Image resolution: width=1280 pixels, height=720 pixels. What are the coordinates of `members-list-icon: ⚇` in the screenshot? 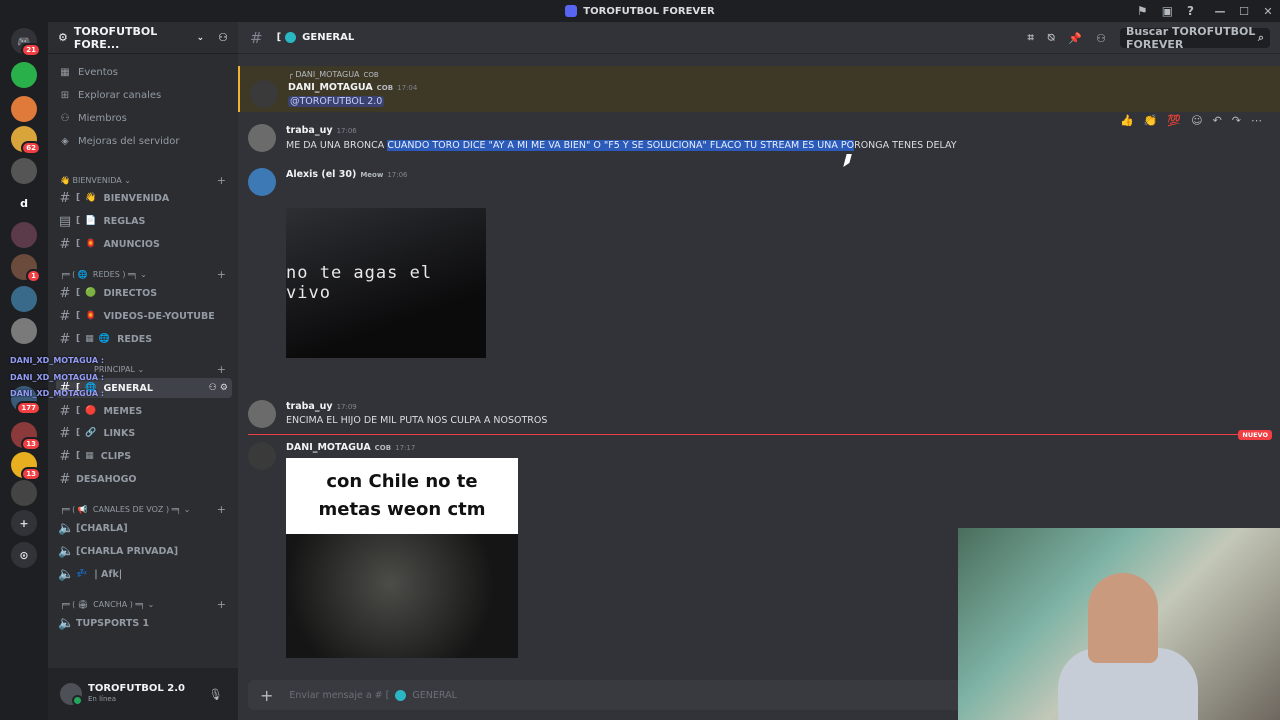 It's located at (1101, 38).